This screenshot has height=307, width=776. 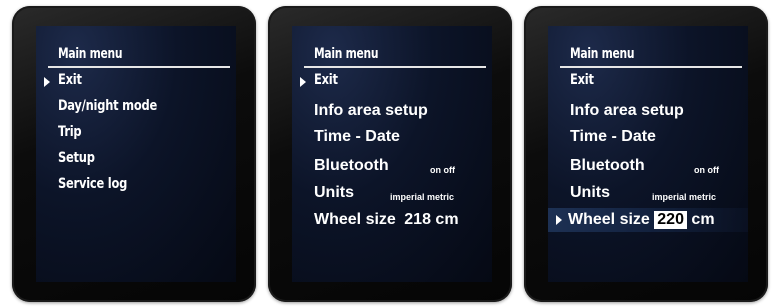 I want to click on wheel-size-value-input: 220, so click(x=670, y=220).